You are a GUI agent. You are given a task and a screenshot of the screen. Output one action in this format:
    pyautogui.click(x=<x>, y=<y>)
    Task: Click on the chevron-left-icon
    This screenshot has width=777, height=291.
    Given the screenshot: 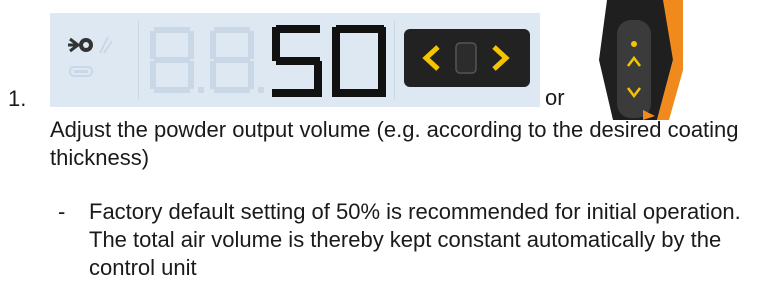 What is the action you would take?
    pyautogui.click(x=431, y=58)
    